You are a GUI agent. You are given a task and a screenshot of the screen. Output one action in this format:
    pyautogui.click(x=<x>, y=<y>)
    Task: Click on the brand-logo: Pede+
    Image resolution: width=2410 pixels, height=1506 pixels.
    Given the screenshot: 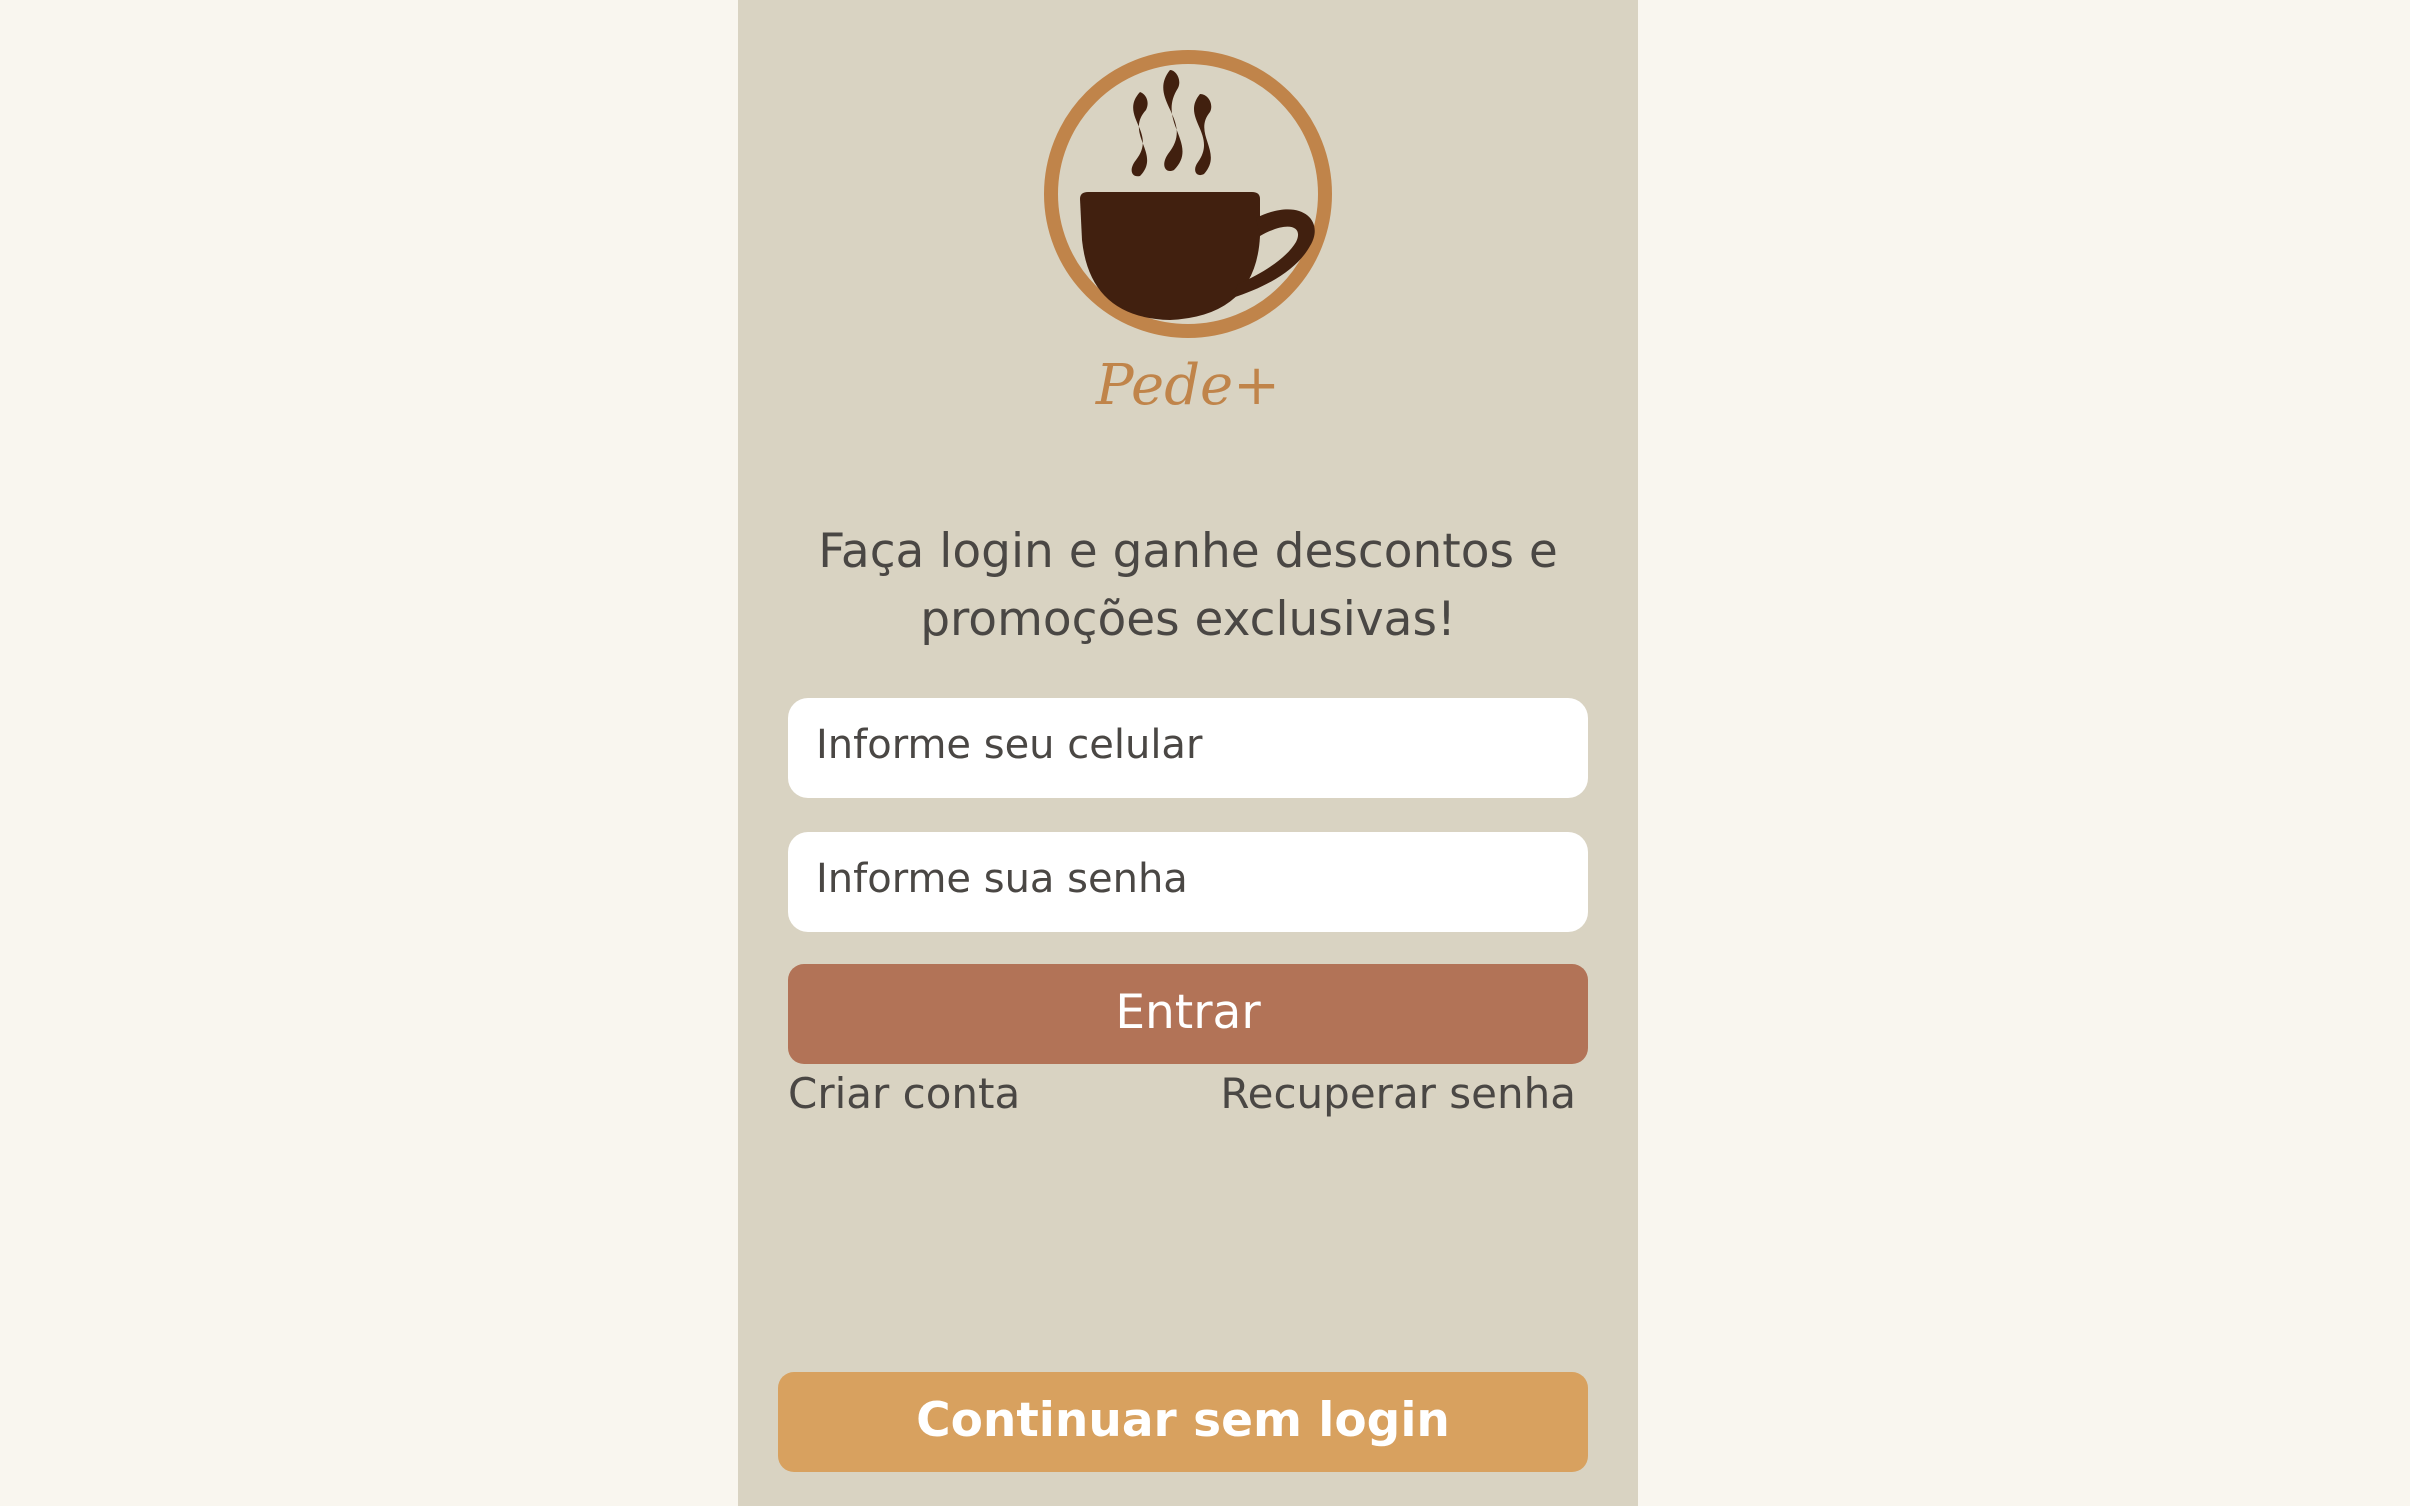 What is the action you would take?
    pyautogui.click(x=1188, y=231)
    